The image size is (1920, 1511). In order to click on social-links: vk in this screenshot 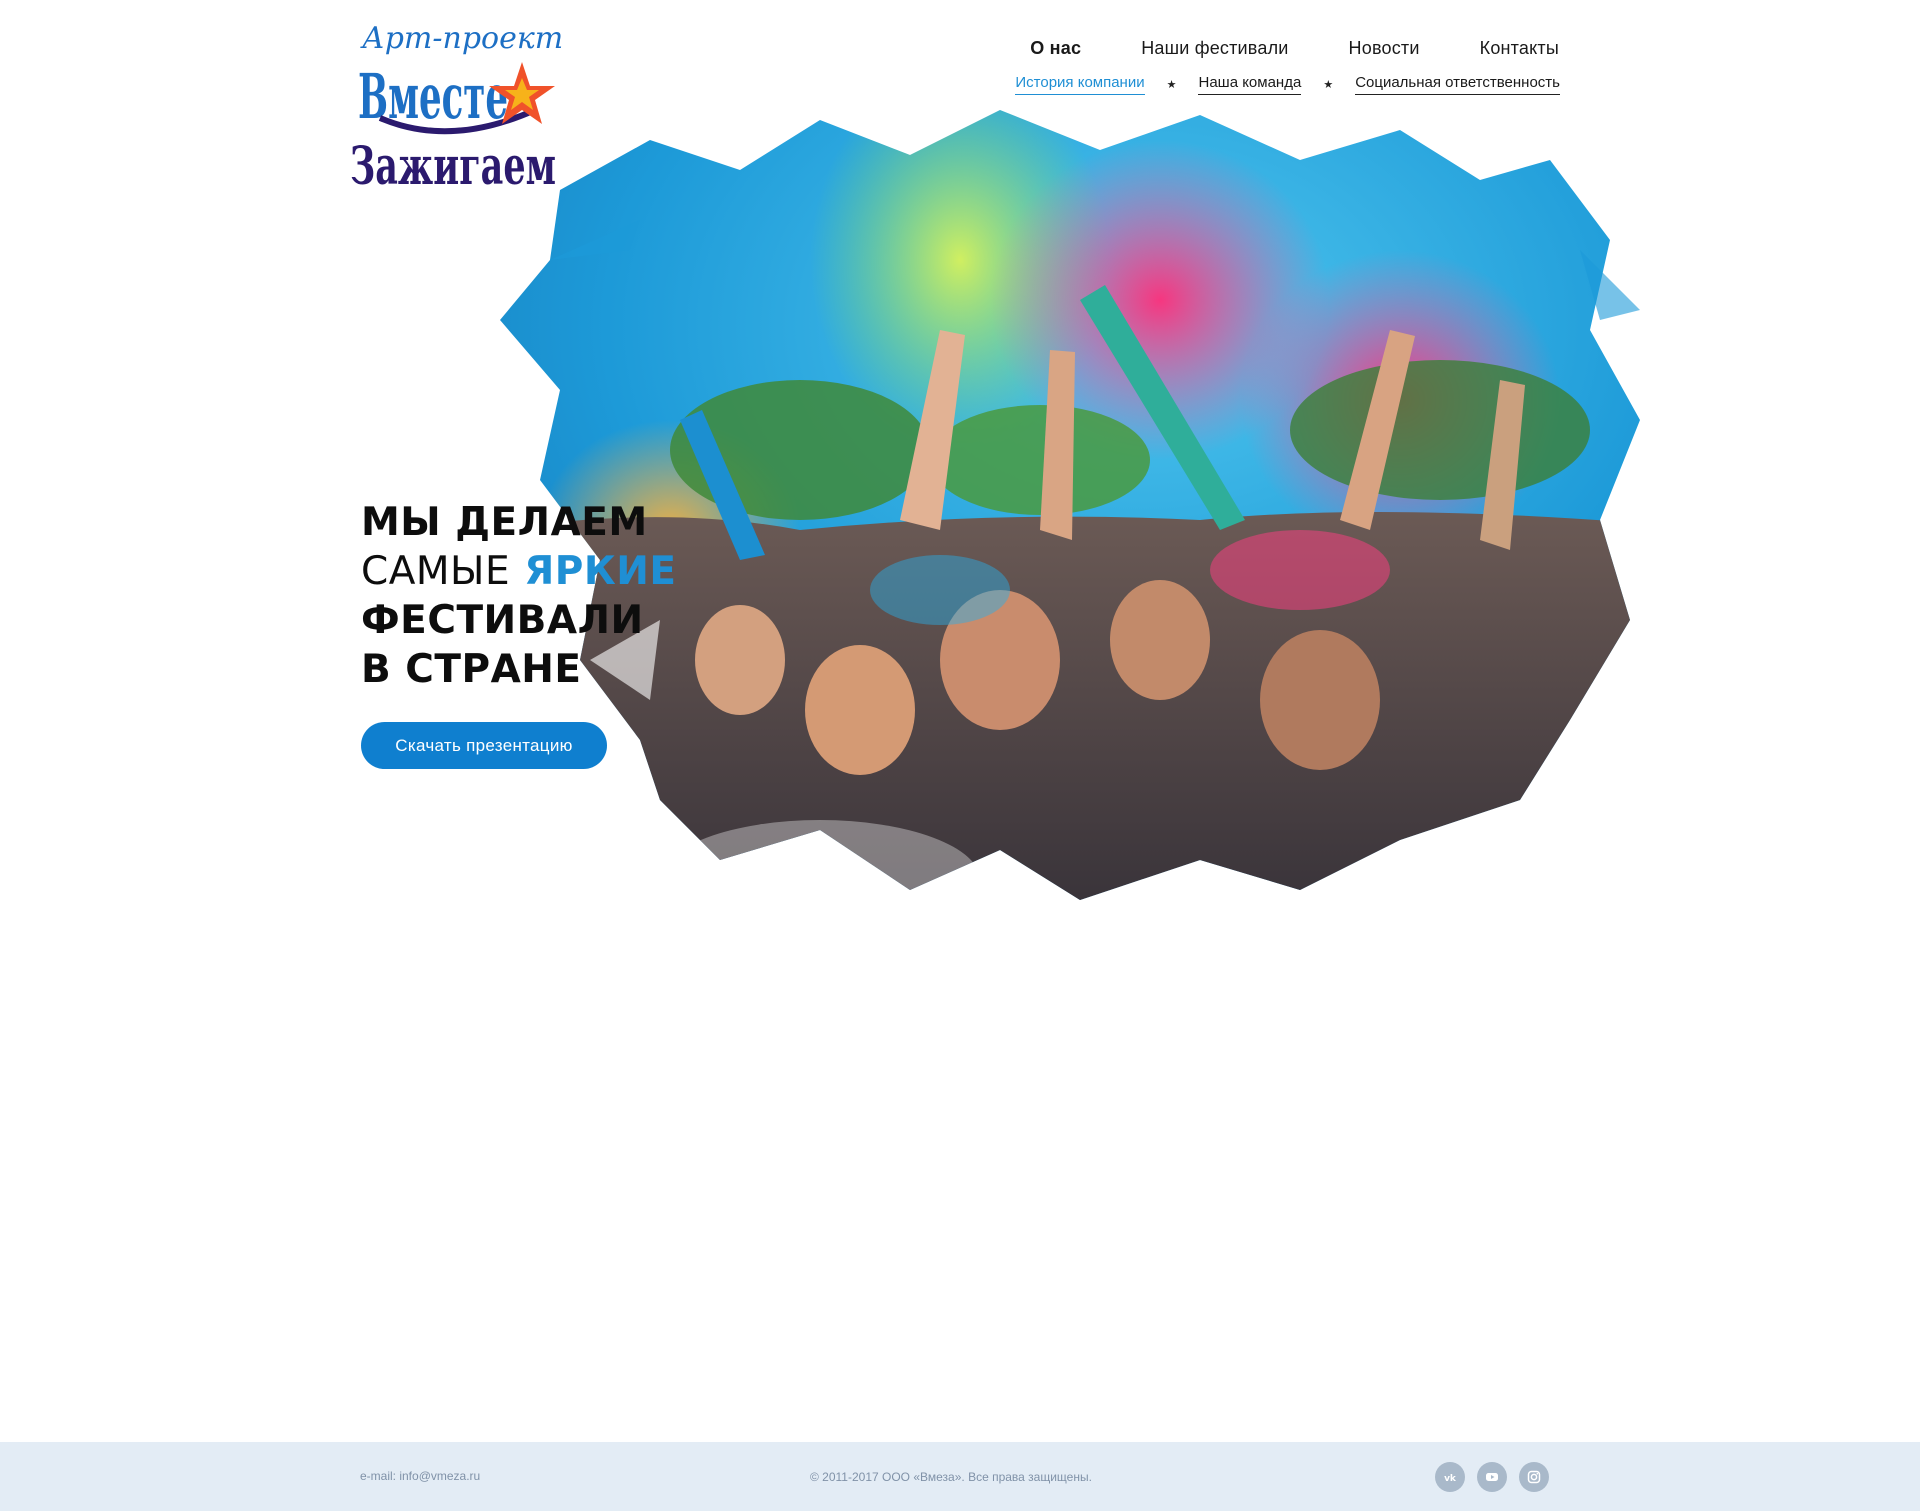, I will do `click(1492, 1477)`.